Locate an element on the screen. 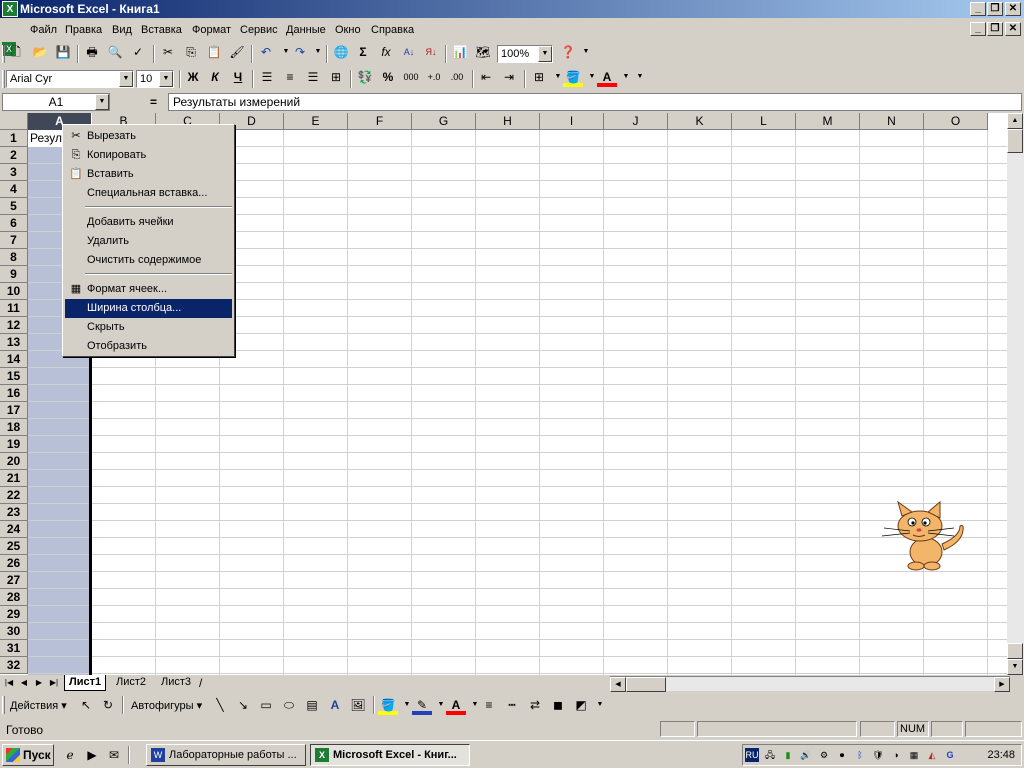 This screenshot has height=768, width=1024. column-header-h: H is located at coordinates (508, 121).